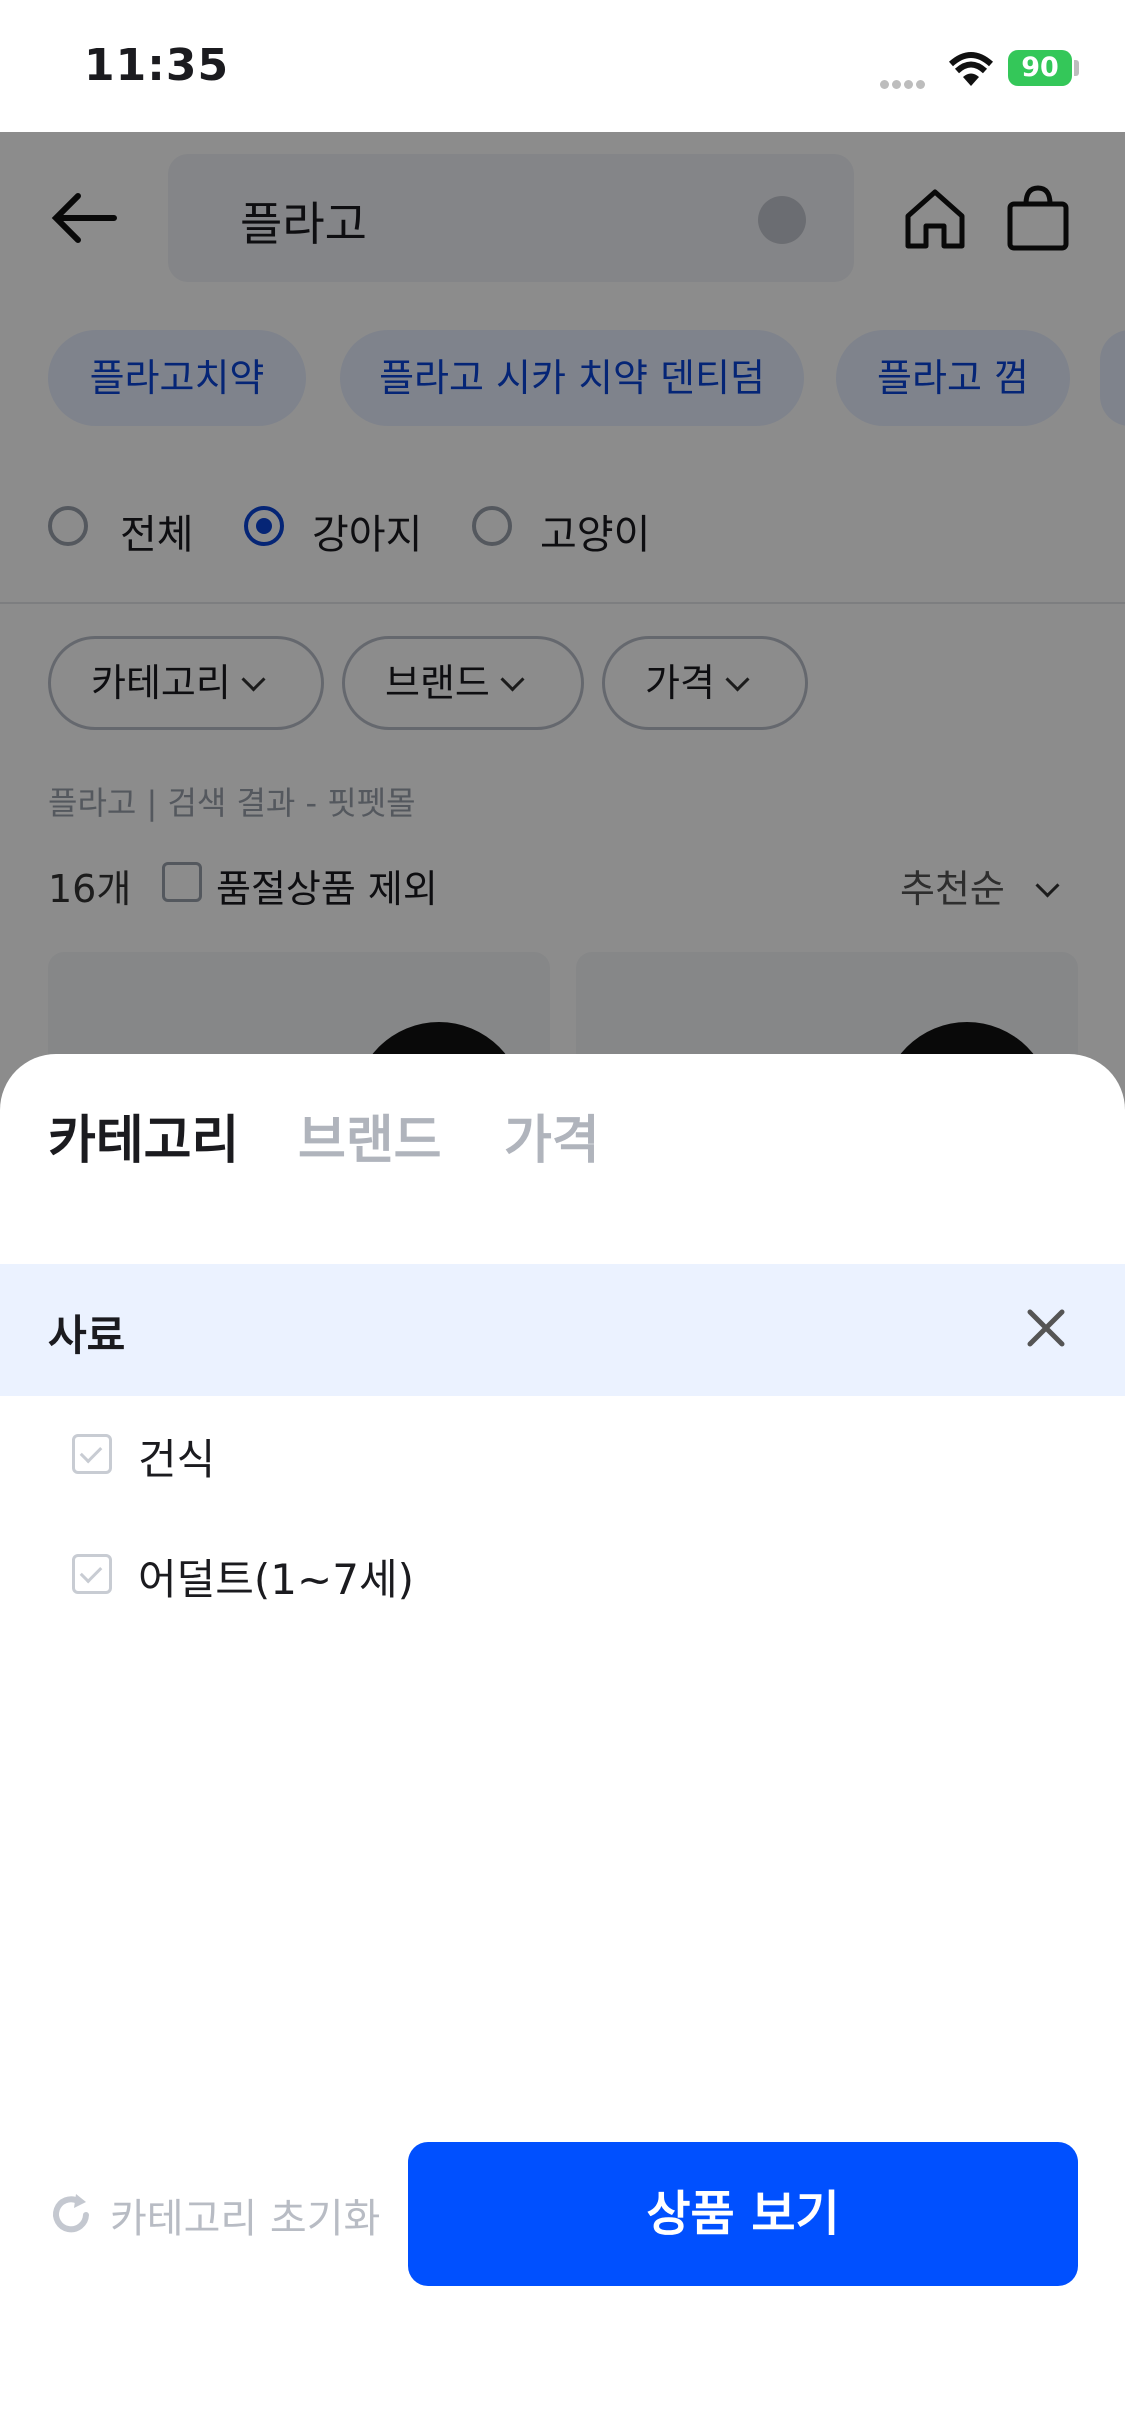 The image size is (1125, 2436). Describe the element at coordinates (1040, 68) in the screenshot. I see `battery-icon: 90` at that location.